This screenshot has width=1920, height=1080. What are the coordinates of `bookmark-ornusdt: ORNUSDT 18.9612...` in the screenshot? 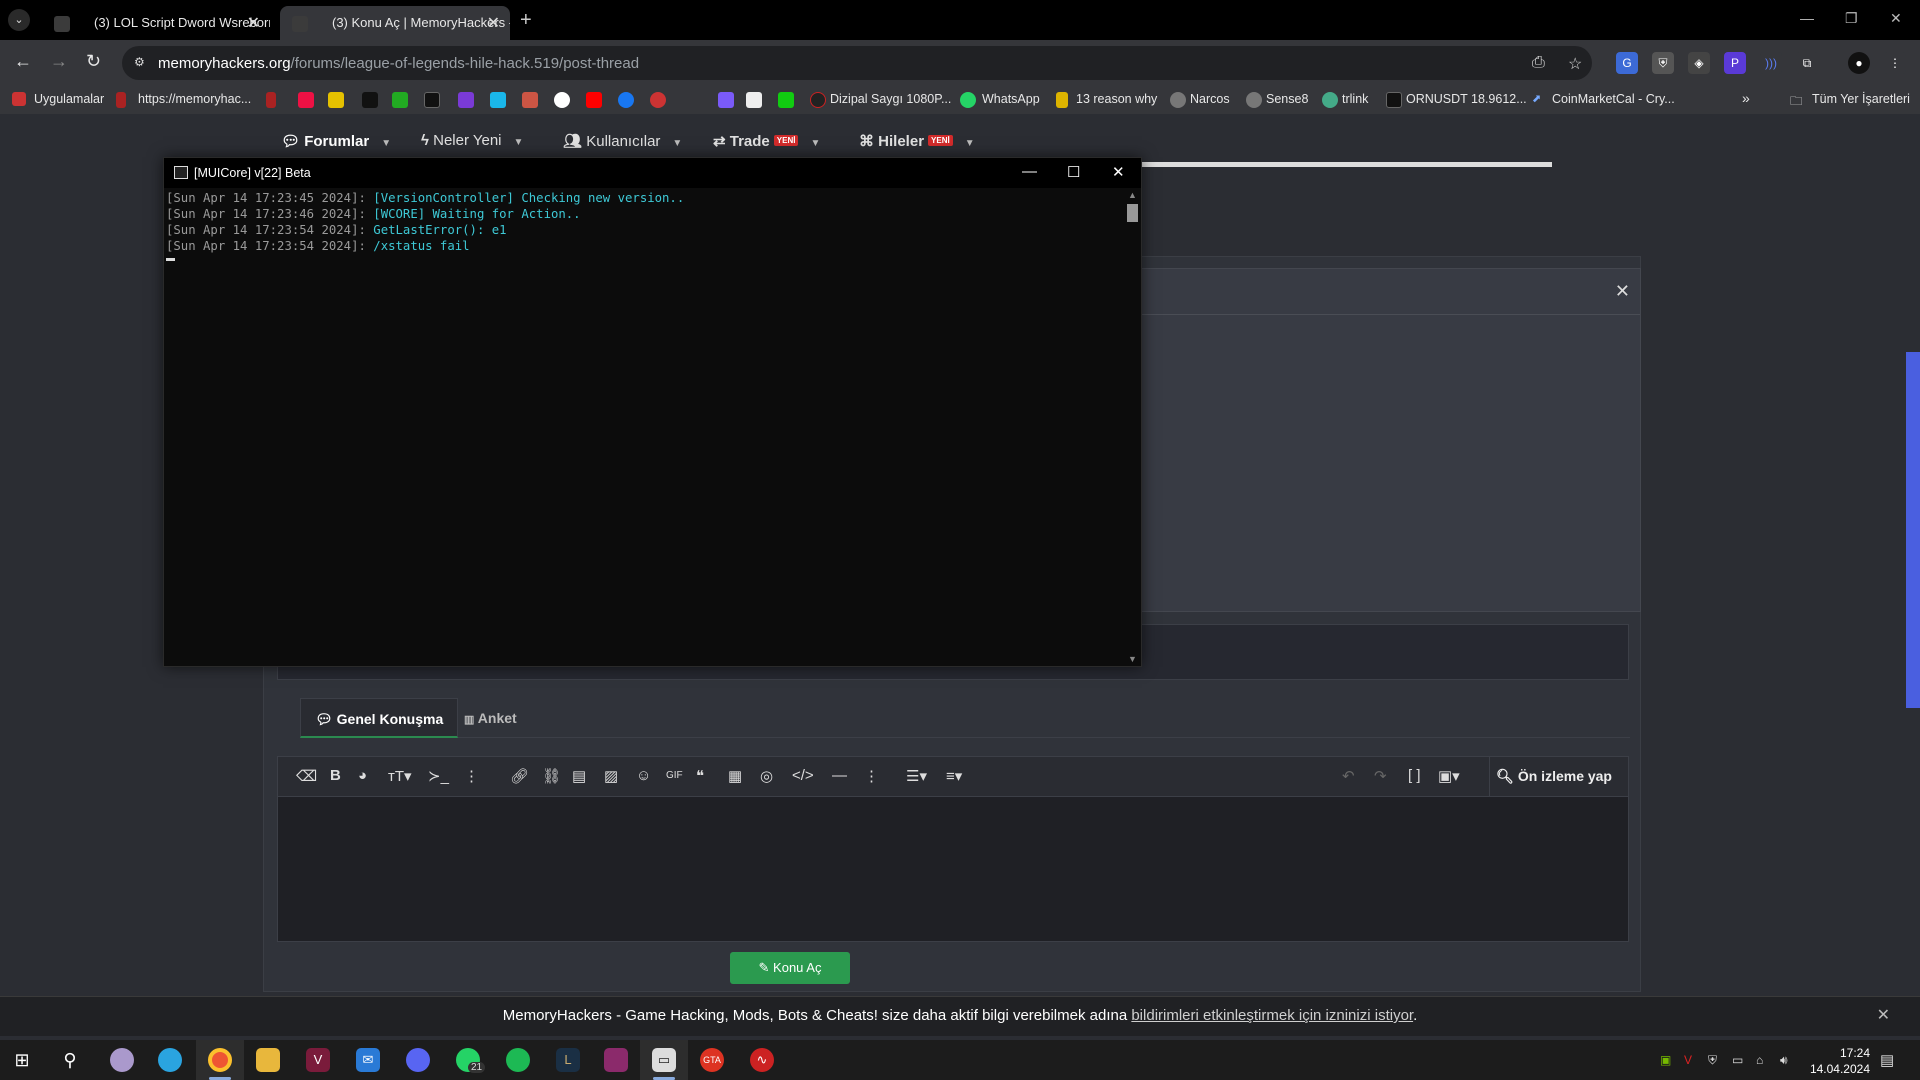 It's located at (1466, 99).